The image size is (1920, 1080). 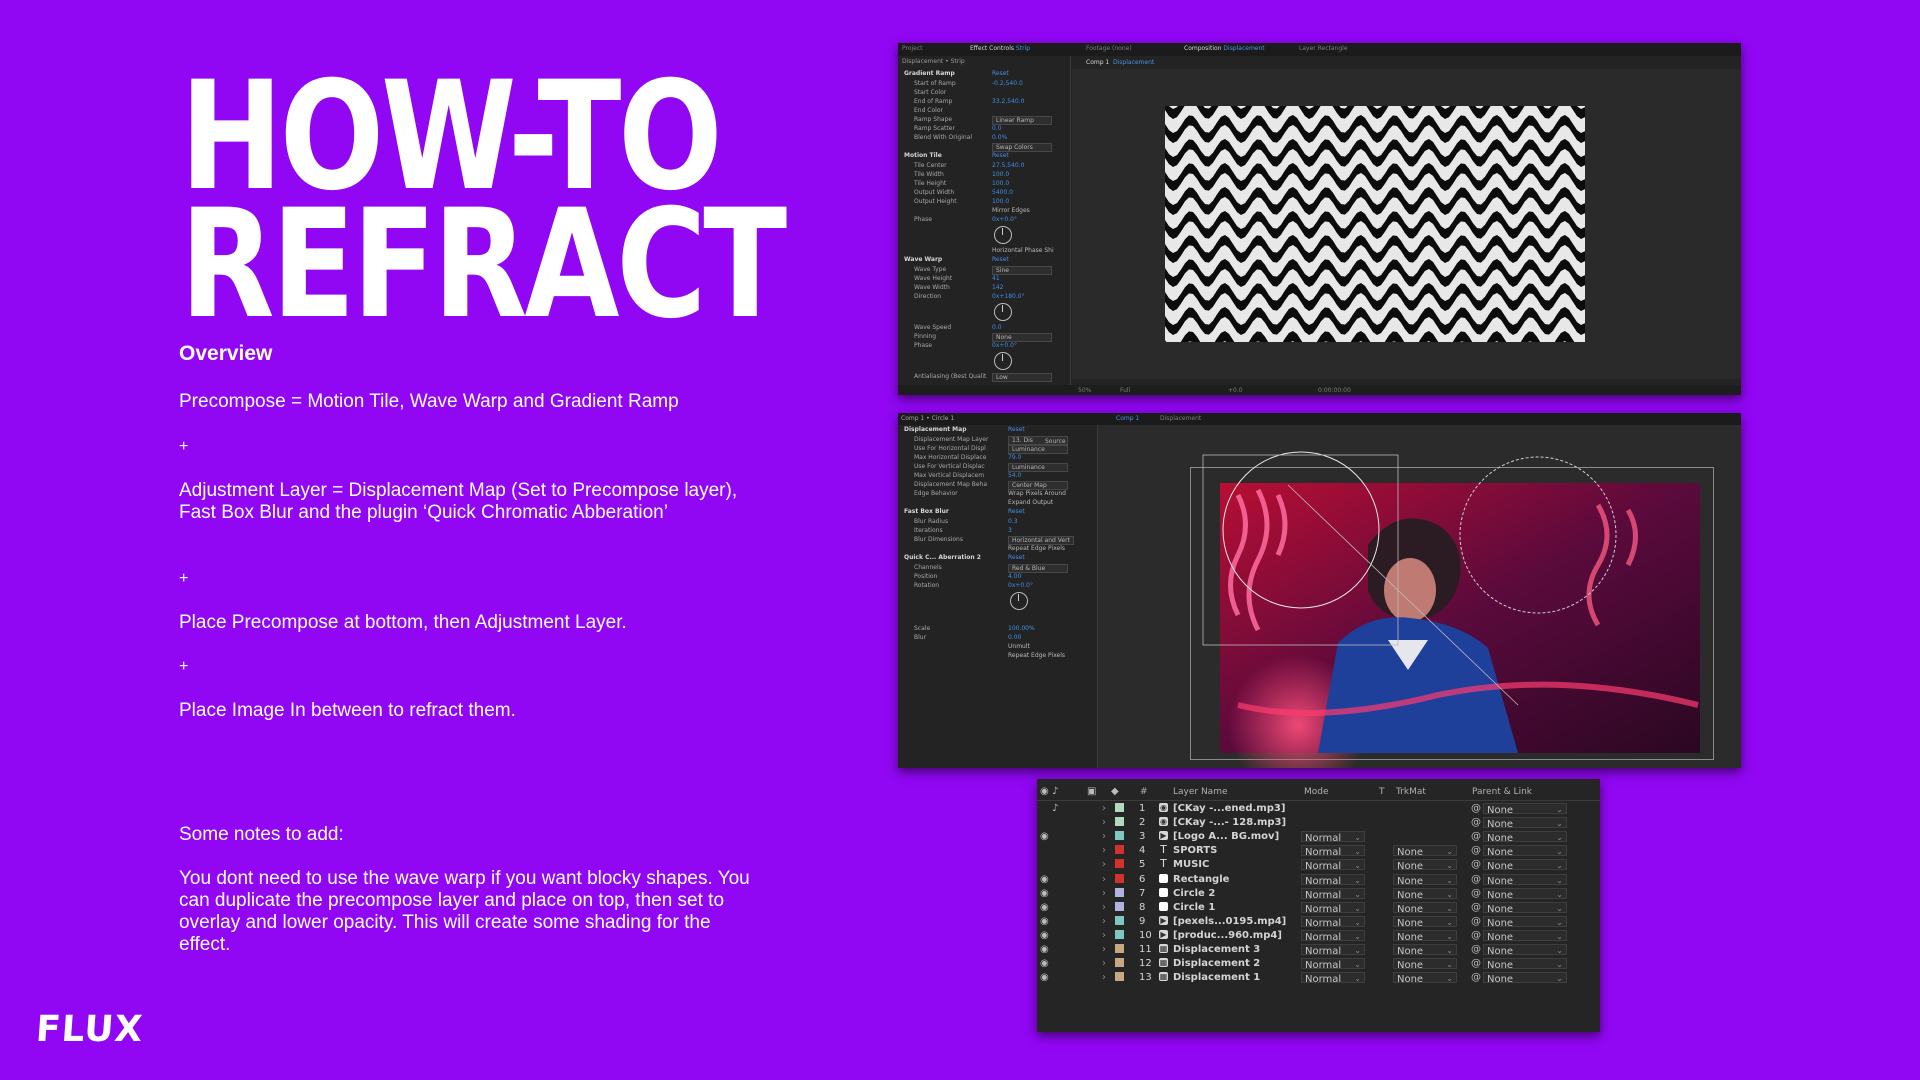 I want to click on layer-name: Displacement 2, so click(x=1216, y=963).